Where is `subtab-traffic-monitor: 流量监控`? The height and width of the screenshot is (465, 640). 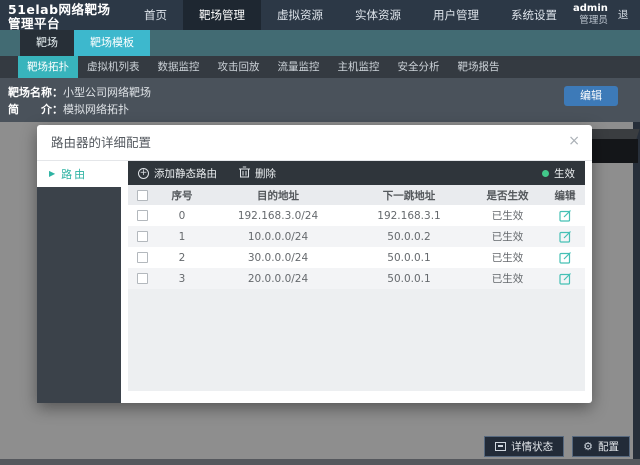 subtab-traffic-monitor: 流量监控 is located at coordinates (299, 67).